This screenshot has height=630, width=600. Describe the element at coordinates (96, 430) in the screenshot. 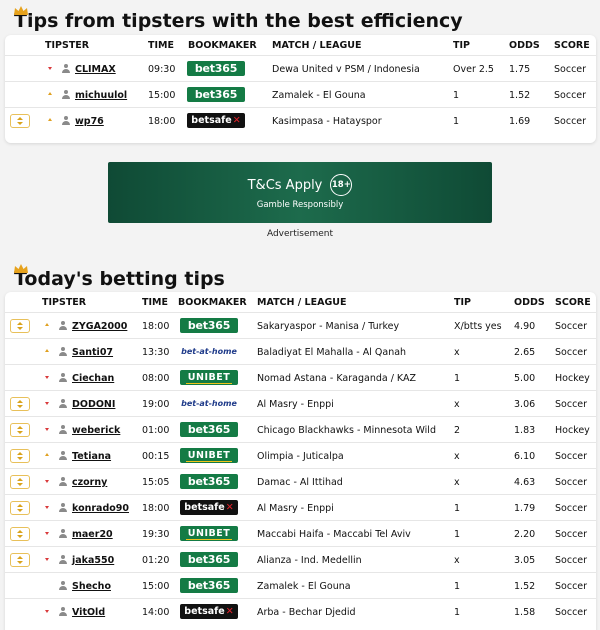

I see `tipster-link: weberick` at that location.